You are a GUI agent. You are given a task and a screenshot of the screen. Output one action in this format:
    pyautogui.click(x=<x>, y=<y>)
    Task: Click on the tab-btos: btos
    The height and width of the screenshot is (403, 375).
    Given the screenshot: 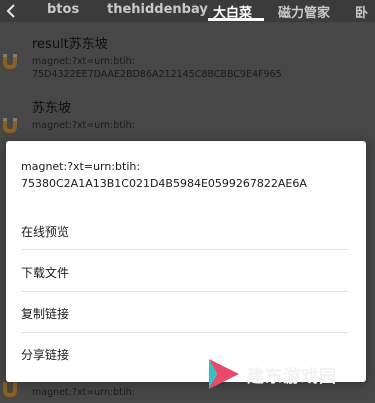 What is the action you would take?
    pyautogui.click(x=63, y=9)
    